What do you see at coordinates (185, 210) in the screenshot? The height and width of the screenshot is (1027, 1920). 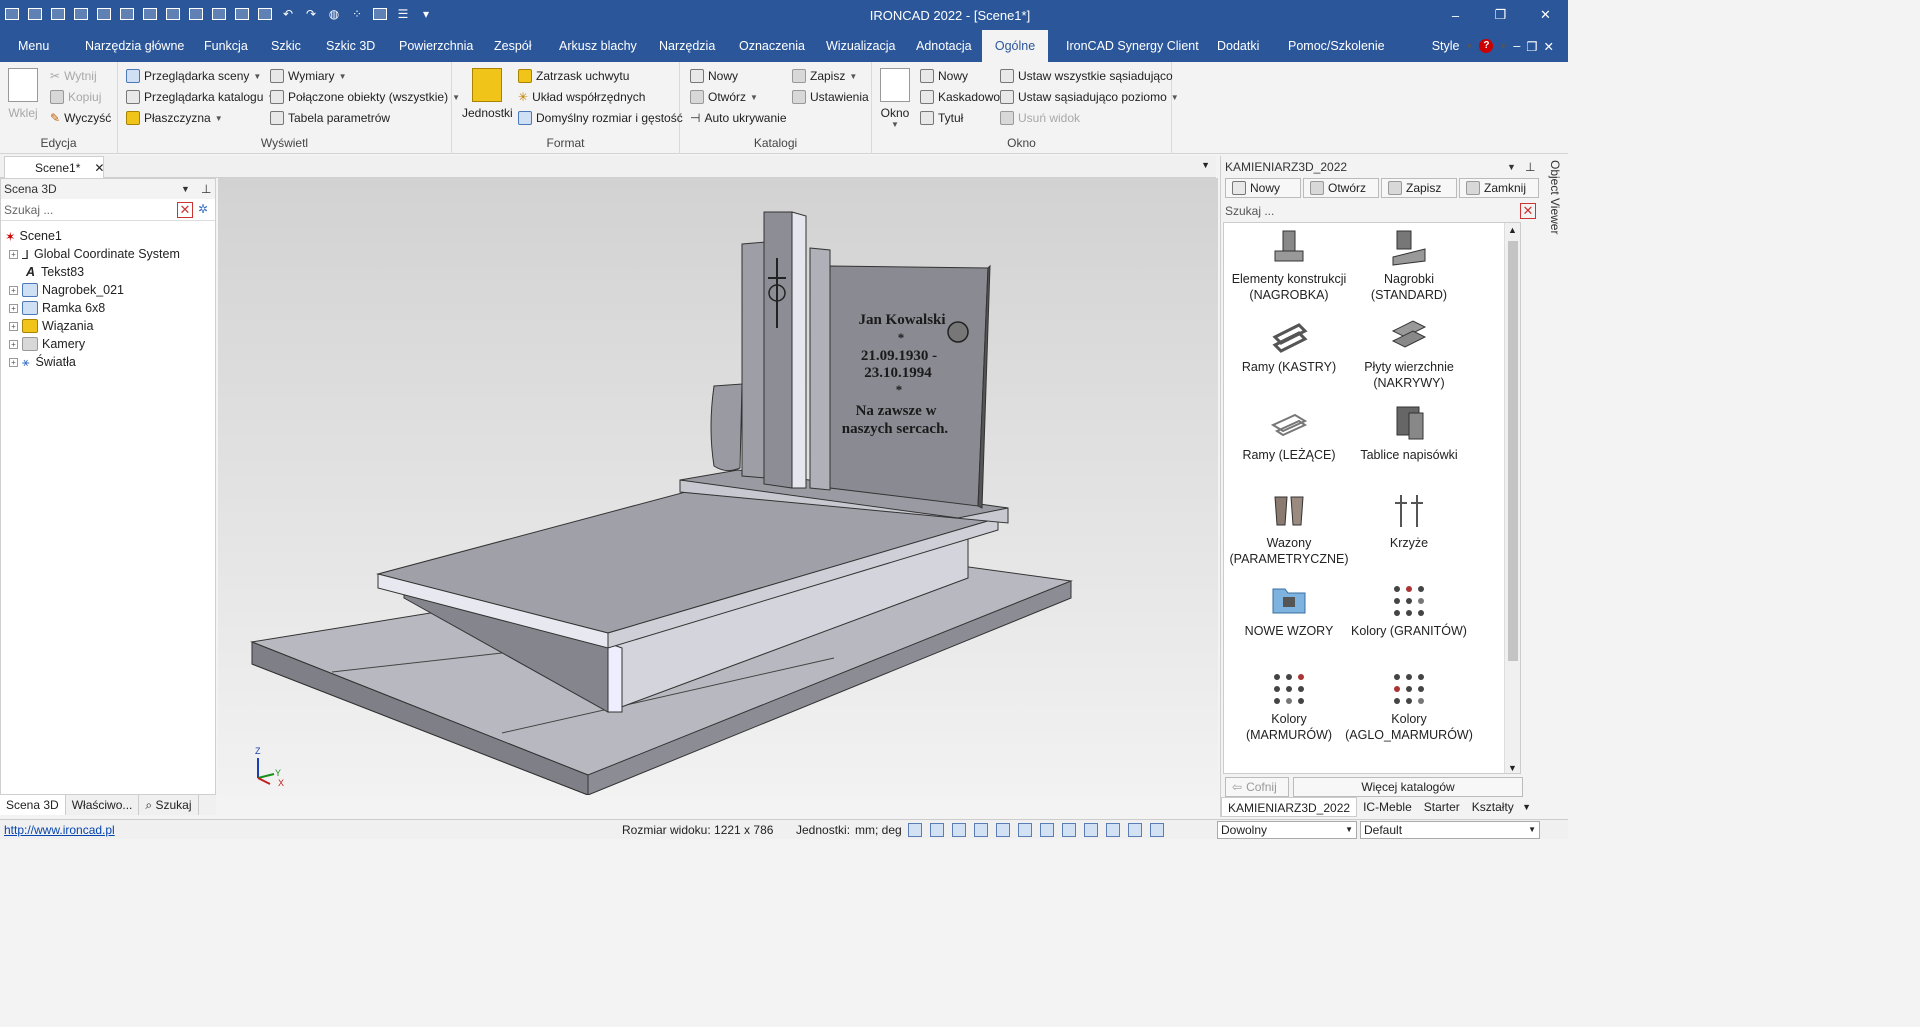 I see `clear-search-icon: ✕` at bounding box center [185, 210].